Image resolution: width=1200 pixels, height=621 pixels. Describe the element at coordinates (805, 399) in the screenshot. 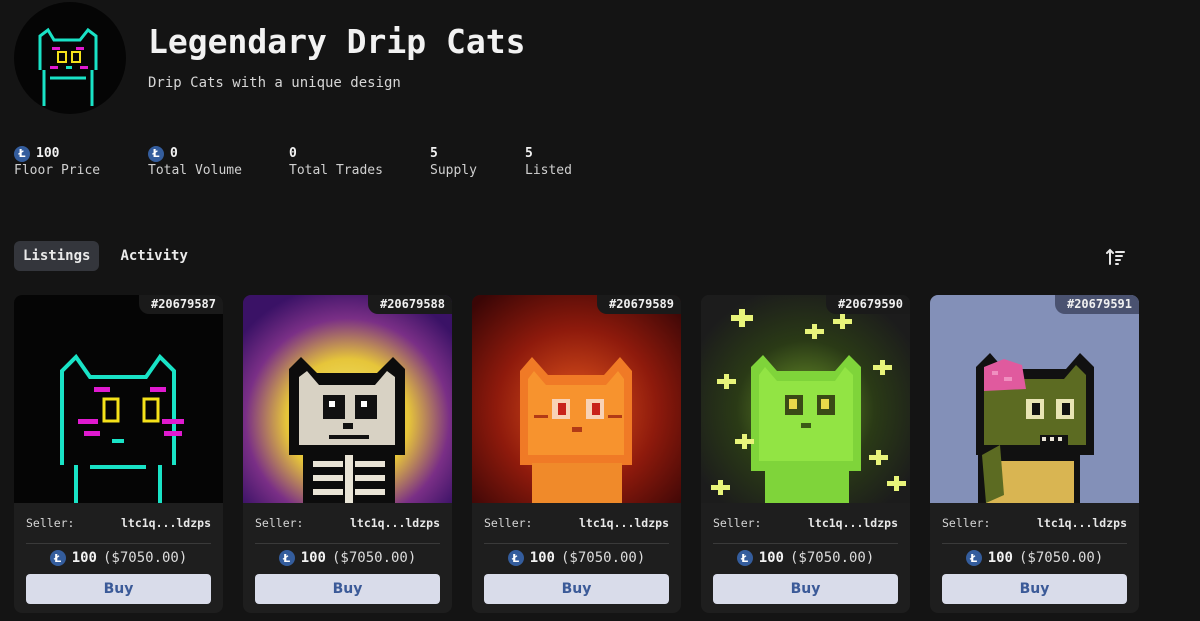

I see `nft-image: #20679590` at that location.